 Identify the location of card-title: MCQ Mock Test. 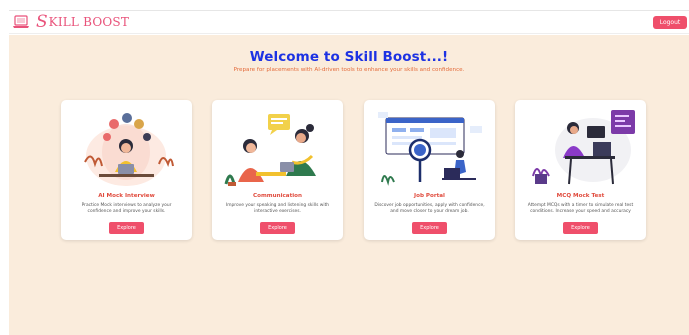
(580, 196).